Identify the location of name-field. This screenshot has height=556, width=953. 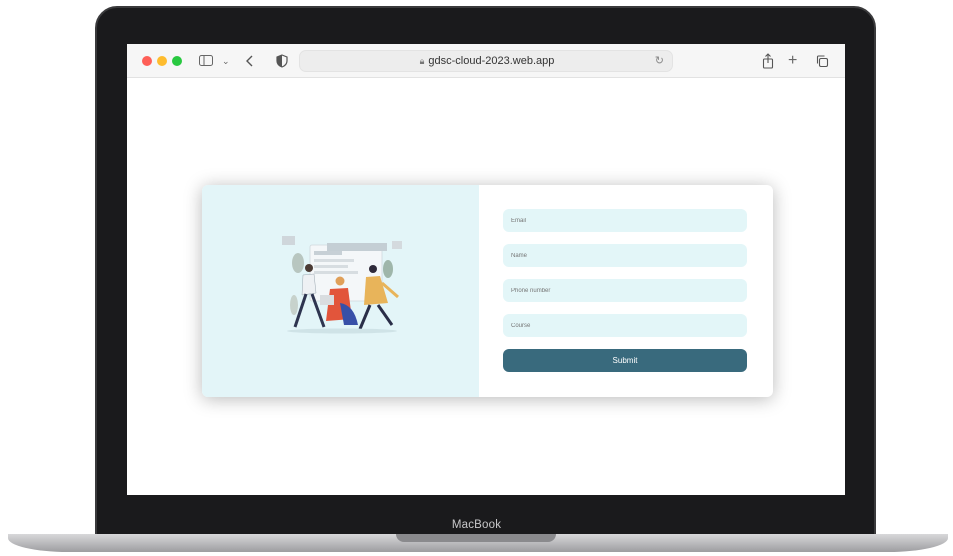
(625, 255).